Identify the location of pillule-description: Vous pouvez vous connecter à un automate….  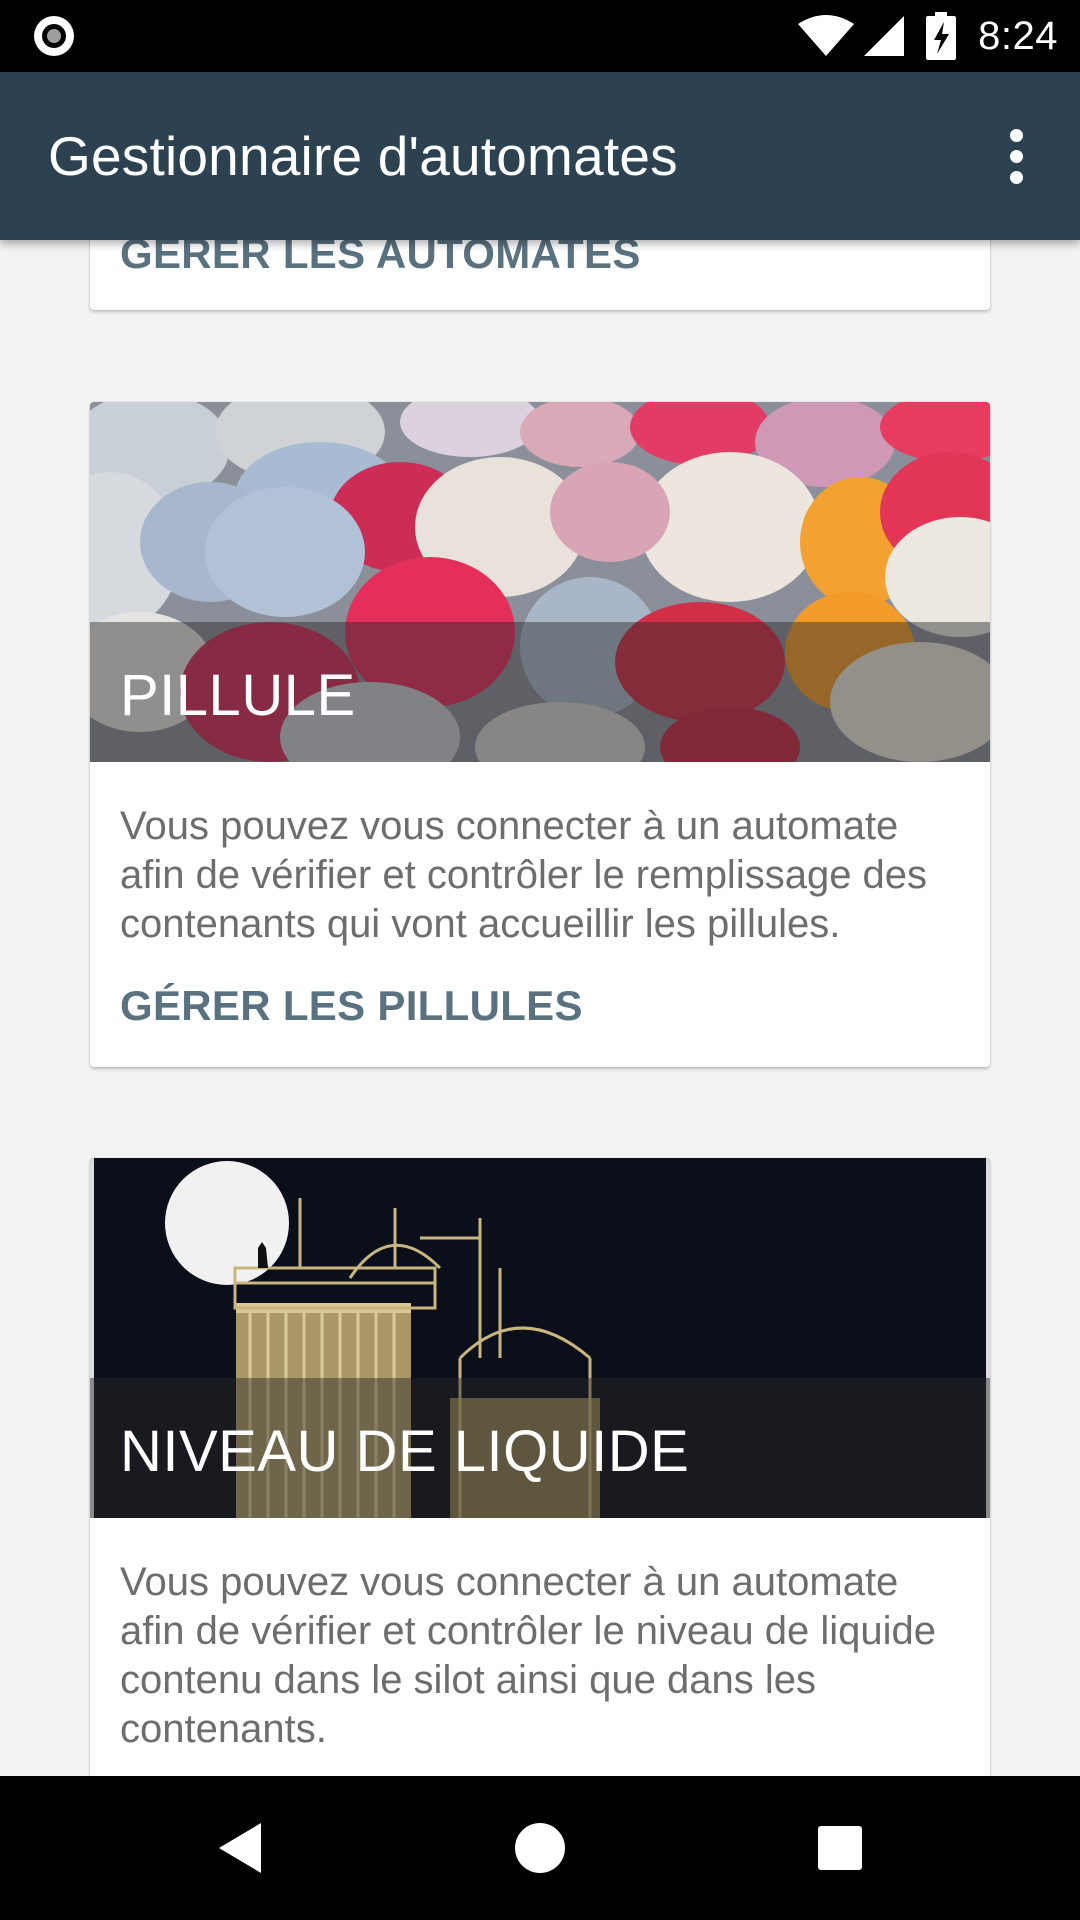
(524, 875).